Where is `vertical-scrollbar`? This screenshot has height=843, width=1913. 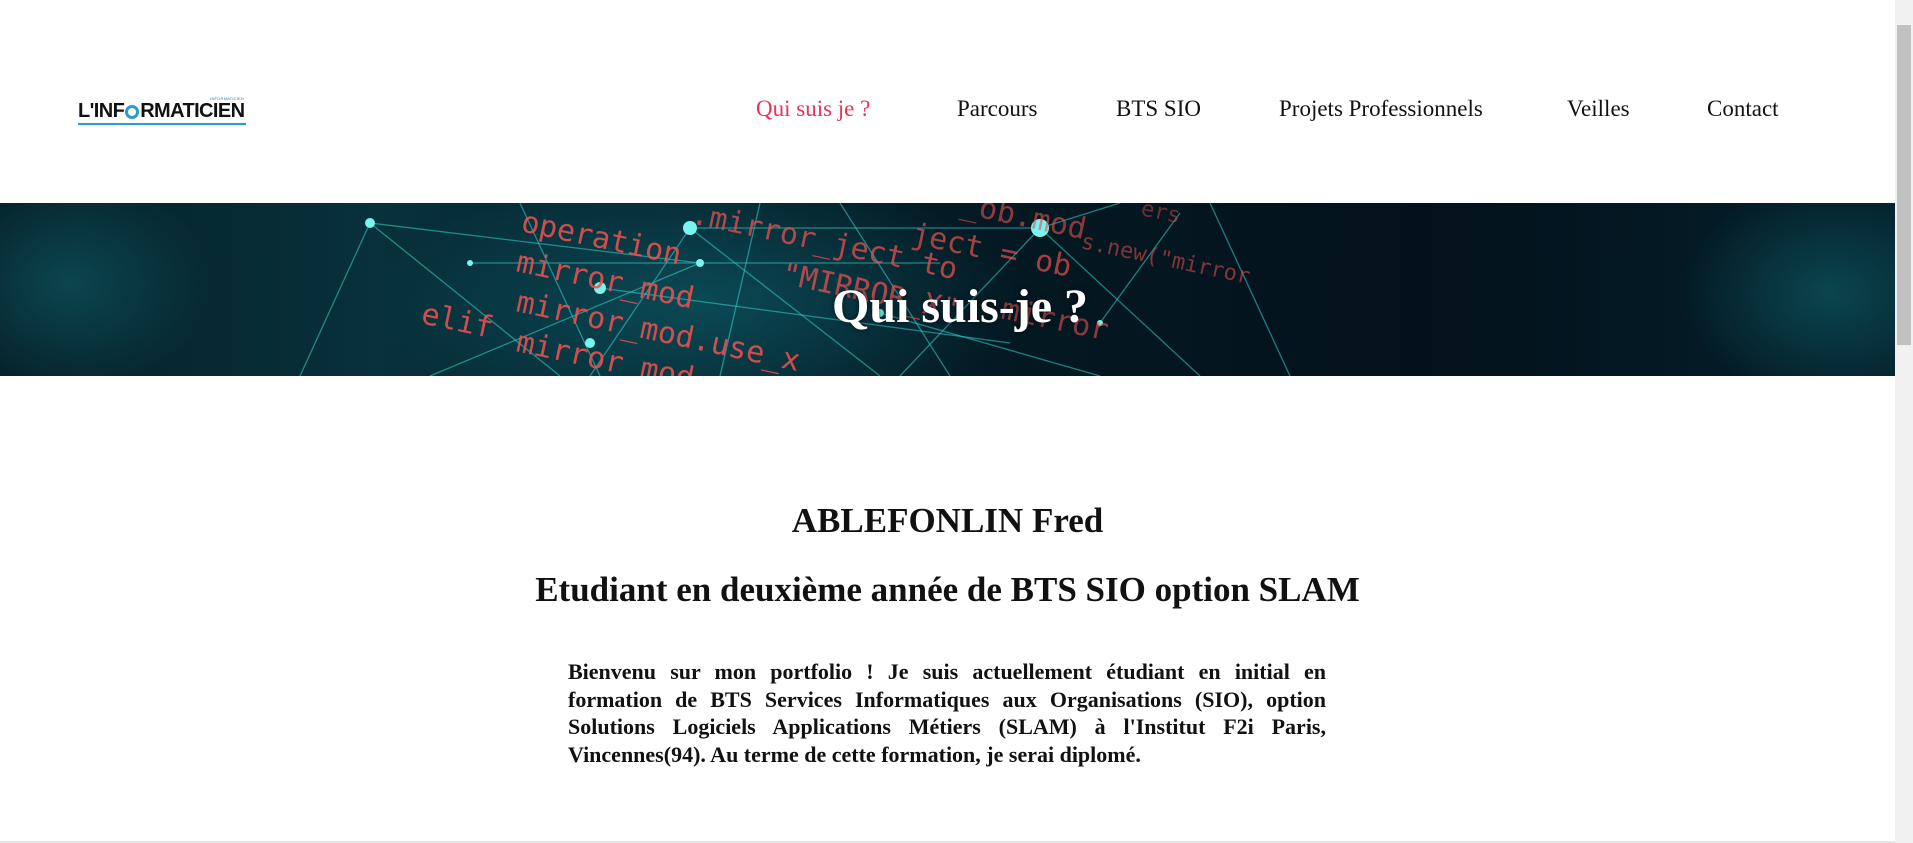 vertical-scrollbar is located at coordinates (1904, 421).